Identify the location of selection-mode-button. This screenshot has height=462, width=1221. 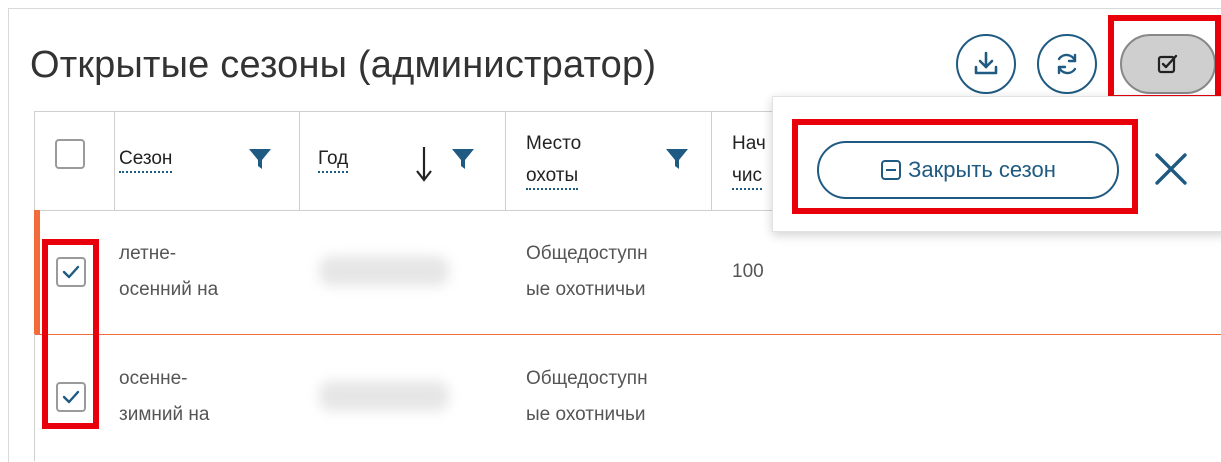
(1168, 64).